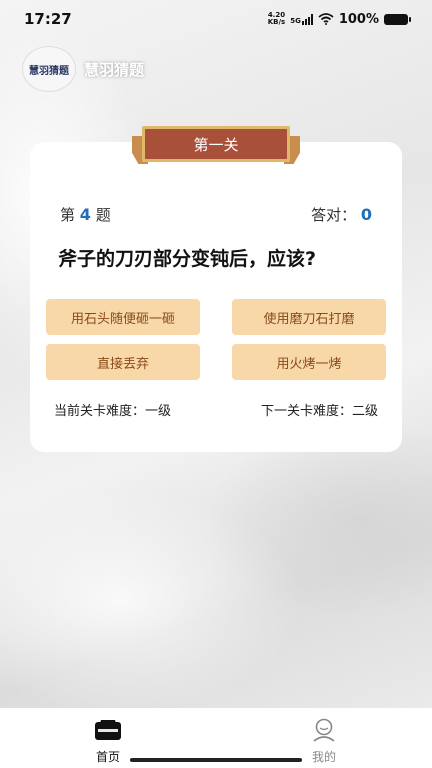  What do you see at coordinates (358, 19) in the screenshot?
I see `battery-percent: 100%` at bounding box center [358, 19].